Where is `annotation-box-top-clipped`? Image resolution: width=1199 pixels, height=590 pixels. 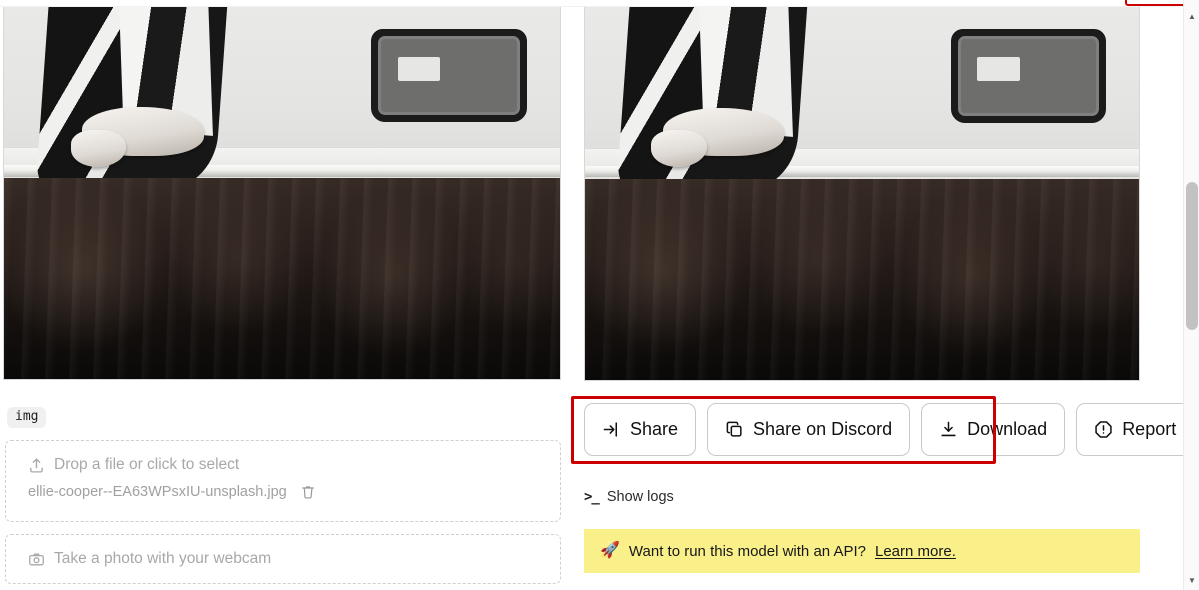 annotation-box-top-clipped is located at coordinates (1156, 3).